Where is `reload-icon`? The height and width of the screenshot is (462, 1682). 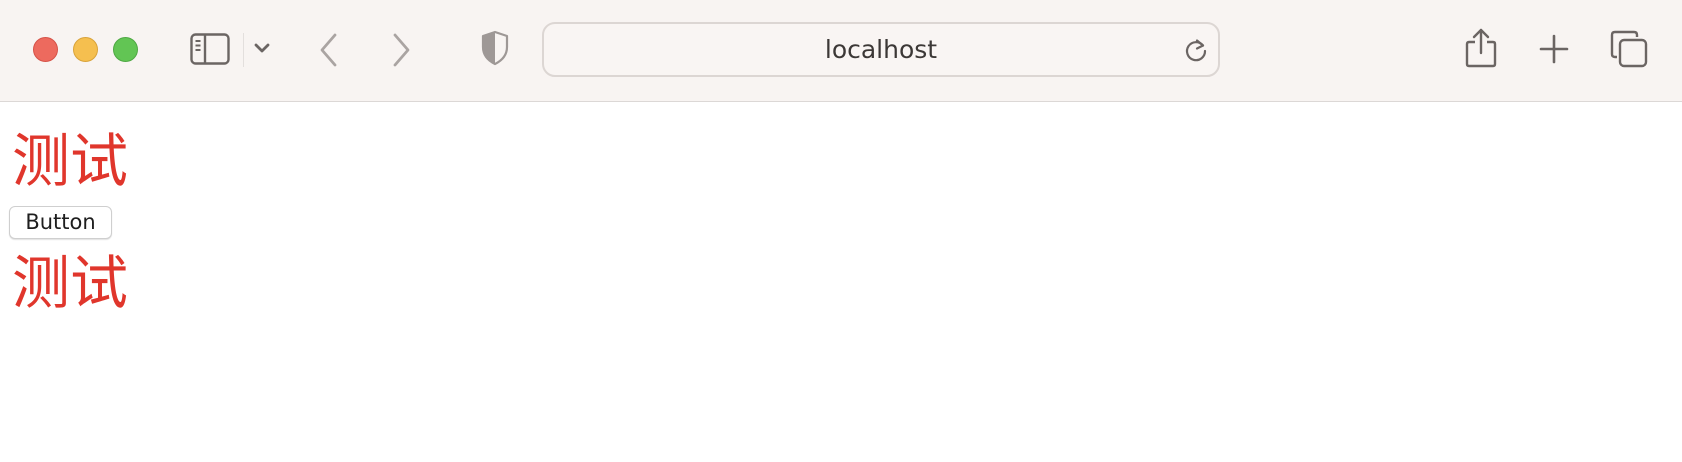 reload-icon is located at coordinates (1196, 50).